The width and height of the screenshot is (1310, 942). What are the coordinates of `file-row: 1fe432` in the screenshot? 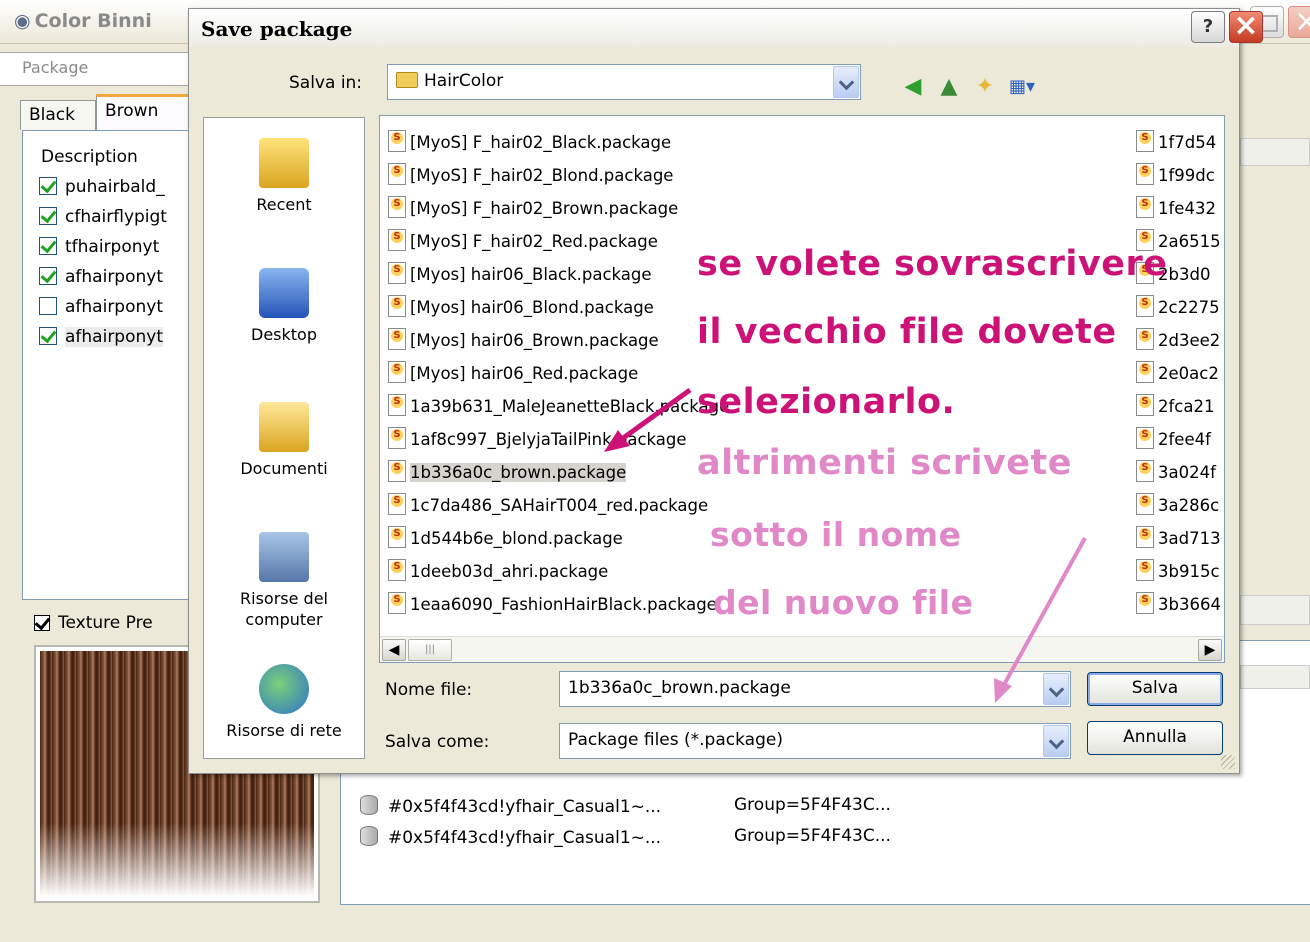 It's located at (1180, 210).